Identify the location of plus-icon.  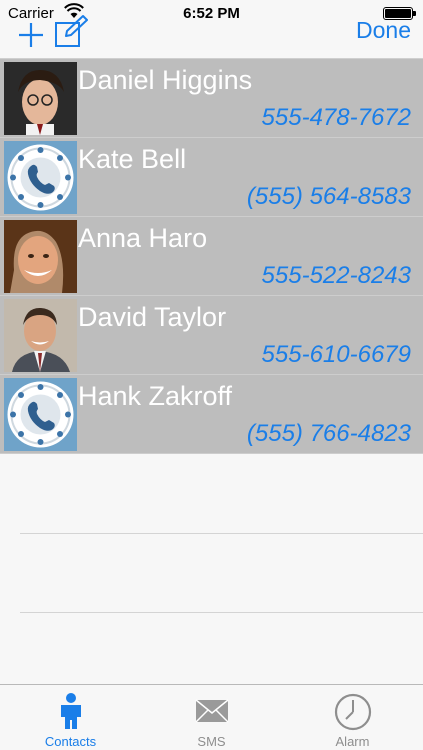
(31, 35).